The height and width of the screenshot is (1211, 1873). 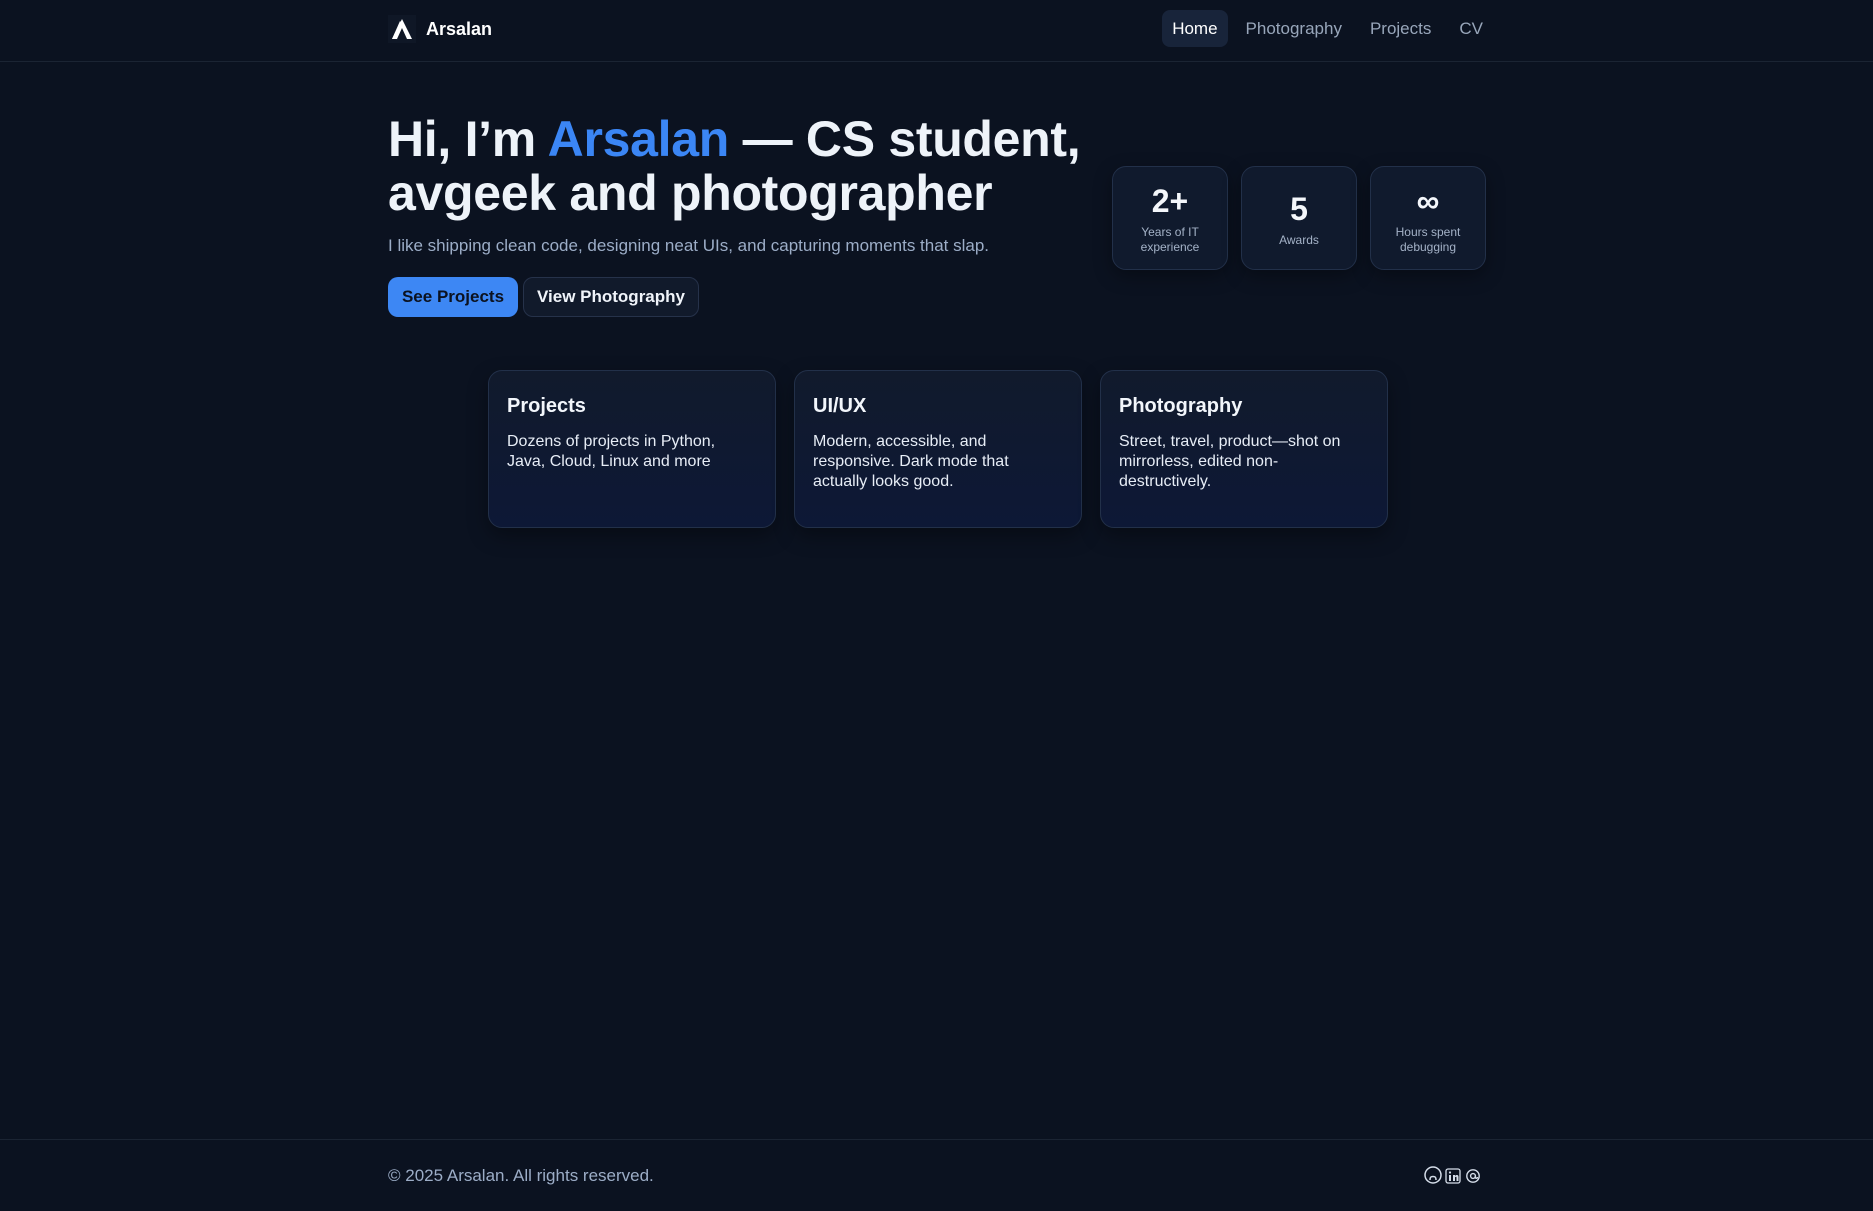 What do you see at coordinates (936, 31) in the screenshot?
I see `top-navbar: Arsalan Home Photography Projects CV` at bounding box center [936, 31].